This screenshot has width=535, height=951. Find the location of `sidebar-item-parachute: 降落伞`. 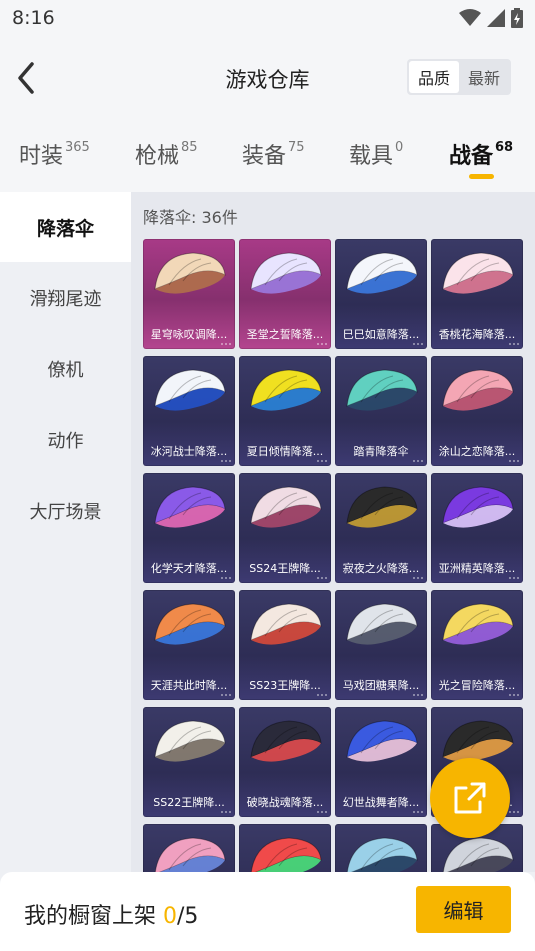

sidebar-item-parachute: 降落伞 is located at coordinates (65, 227).